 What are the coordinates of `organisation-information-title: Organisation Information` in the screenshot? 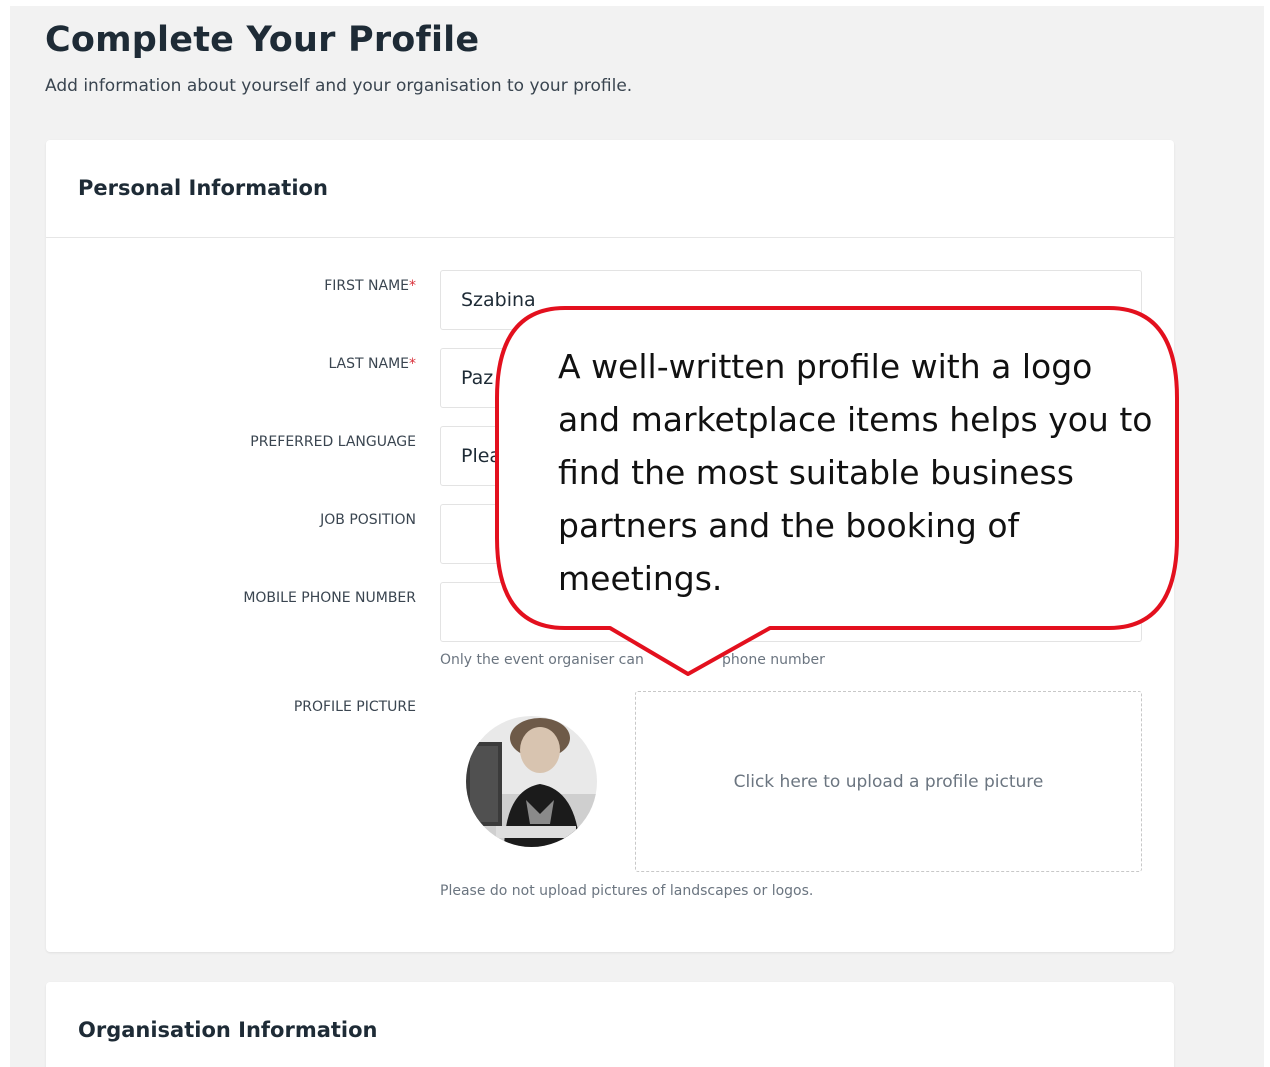 It's located at (228, 1030).